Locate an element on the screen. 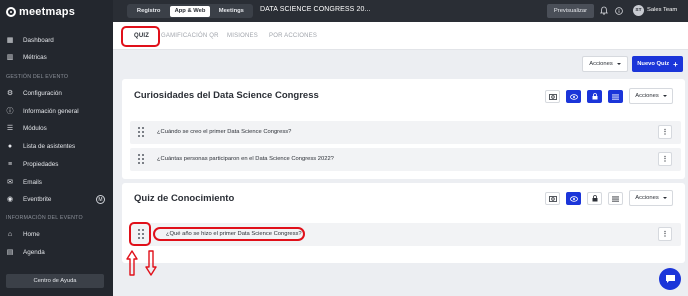 This screenshot has width=688, height=296. quiz-title: Quiz de Conocimiento is located at coordinates (184, 198).